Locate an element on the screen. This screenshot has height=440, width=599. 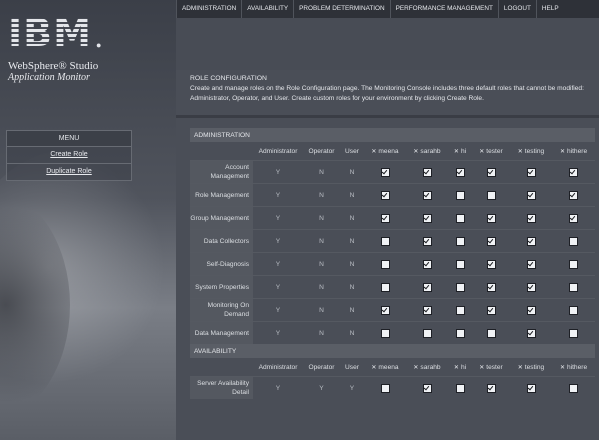
empty-header-cell is located at coordinates (221, 367).